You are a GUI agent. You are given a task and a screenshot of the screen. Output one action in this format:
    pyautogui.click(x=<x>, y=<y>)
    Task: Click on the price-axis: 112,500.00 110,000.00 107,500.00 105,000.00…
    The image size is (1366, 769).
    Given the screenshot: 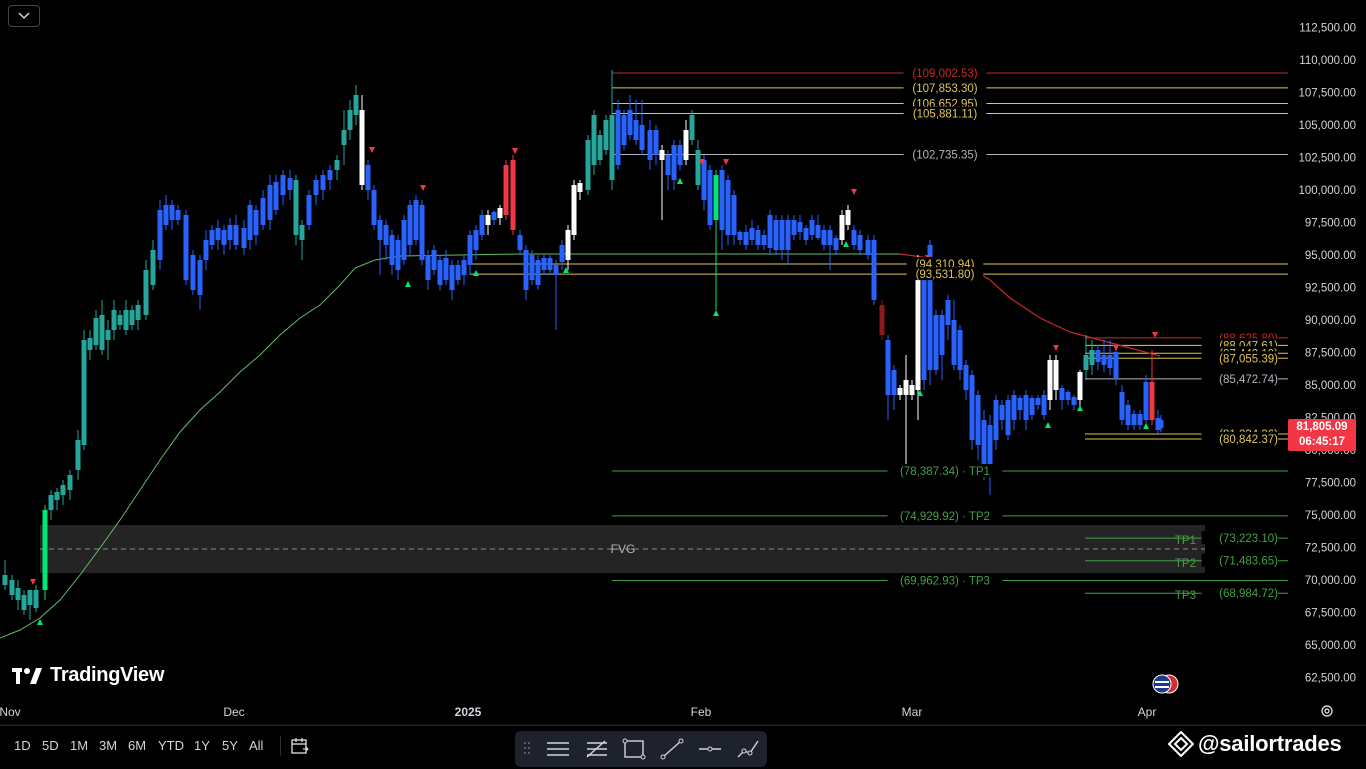 What is the action you would take?
    pyautogui.click(x=1327, y=354)
    